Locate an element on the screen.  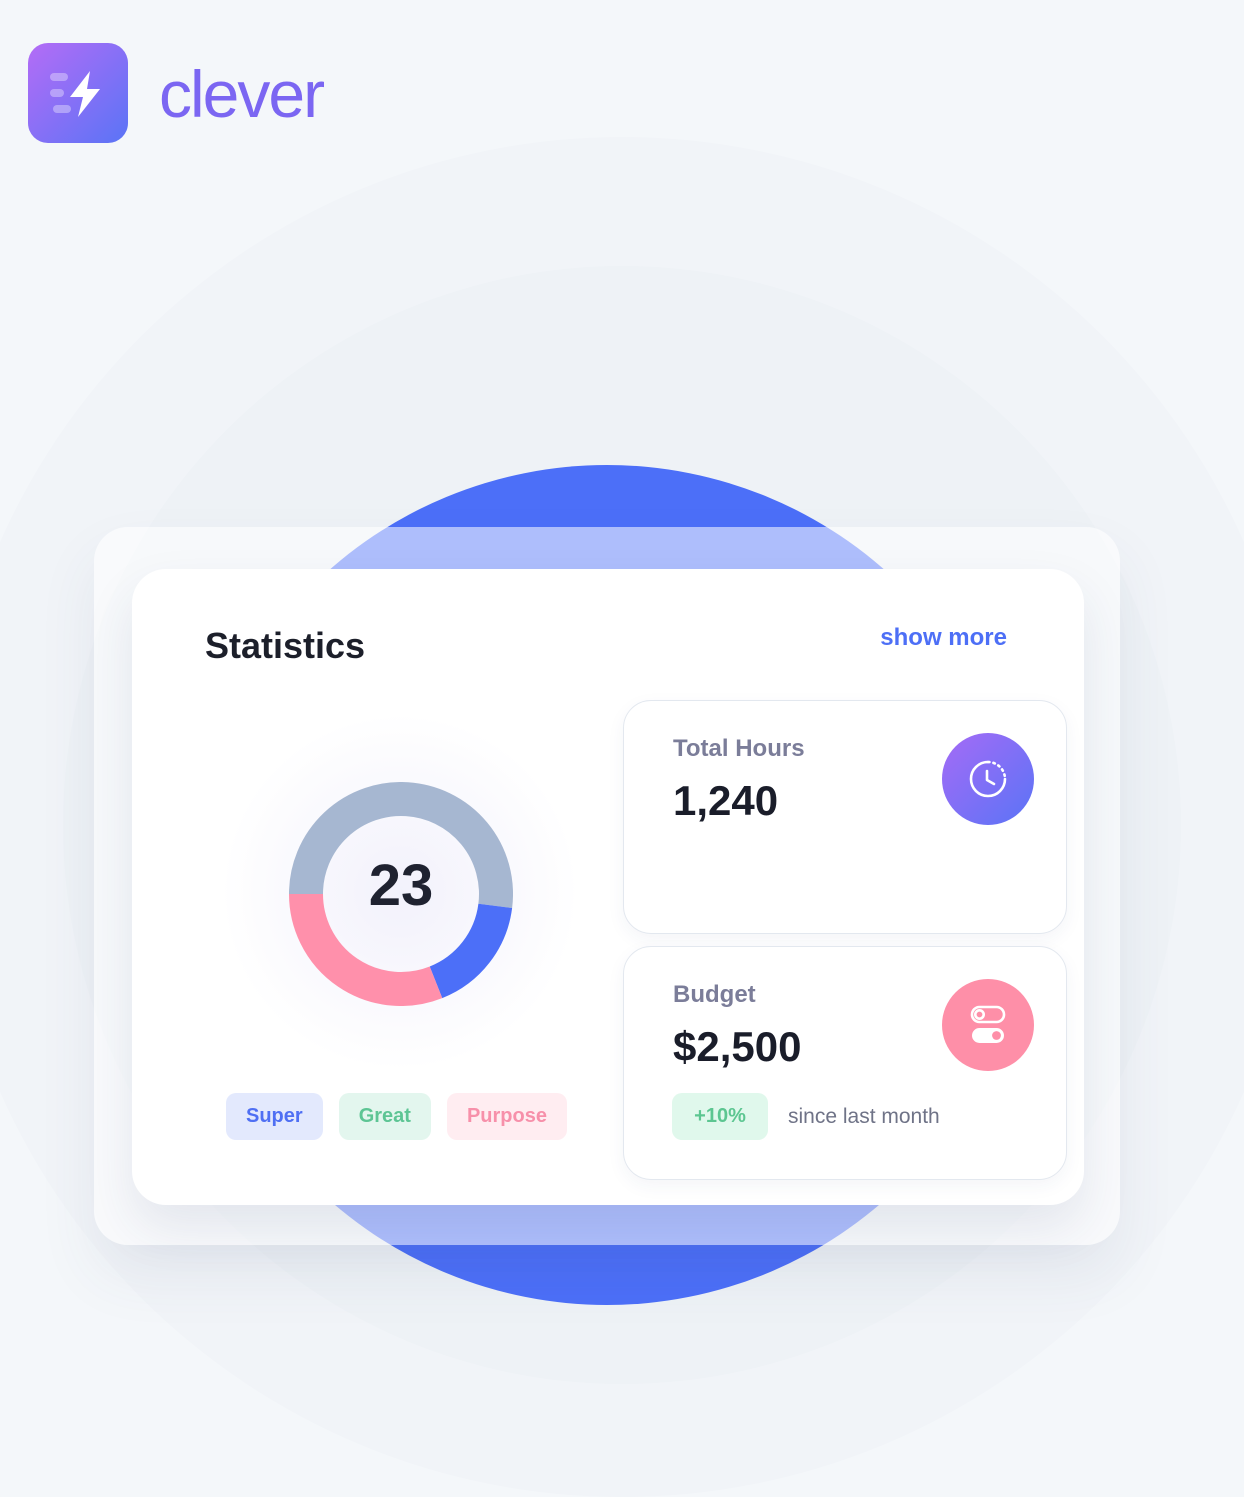
budget-change-badge: +10% is located at coordinates (720, 1116).